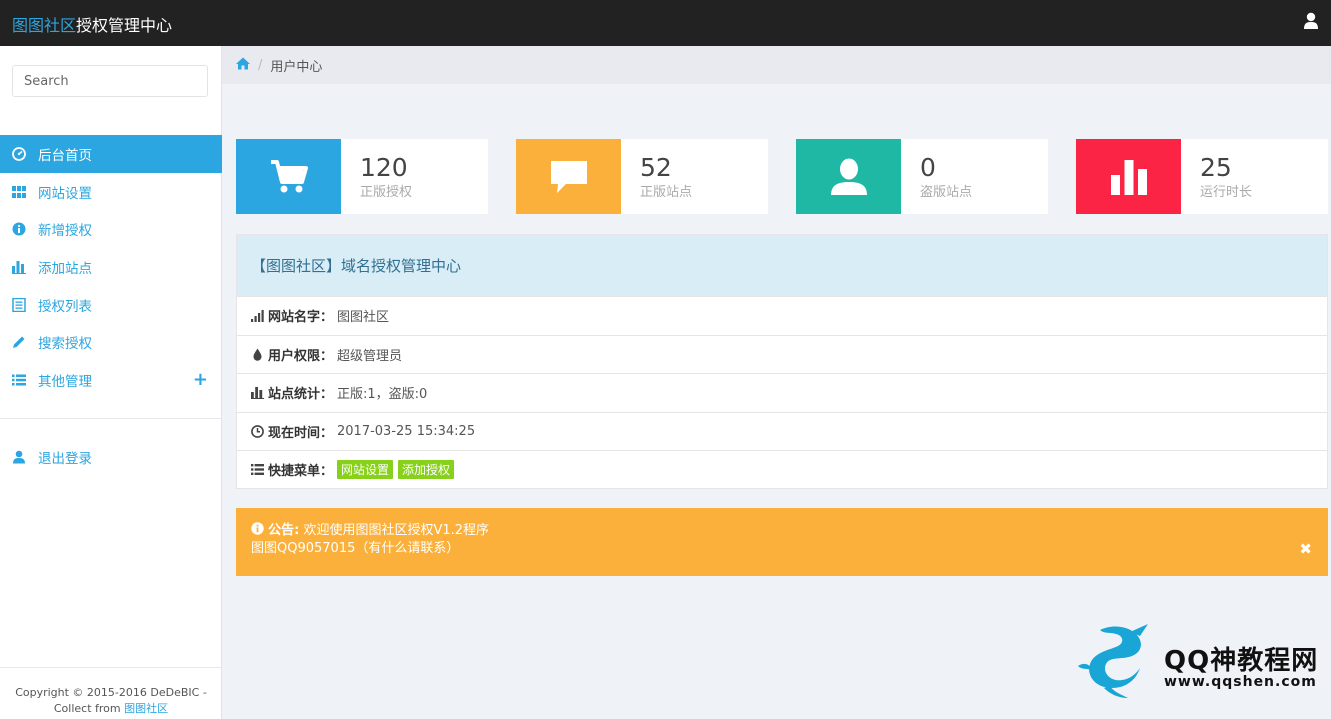 This screenshot has height=719, width=1331. Describe the element at coordinates (928, 167) in the screenshot. I see `stat-value: 0` at that location.